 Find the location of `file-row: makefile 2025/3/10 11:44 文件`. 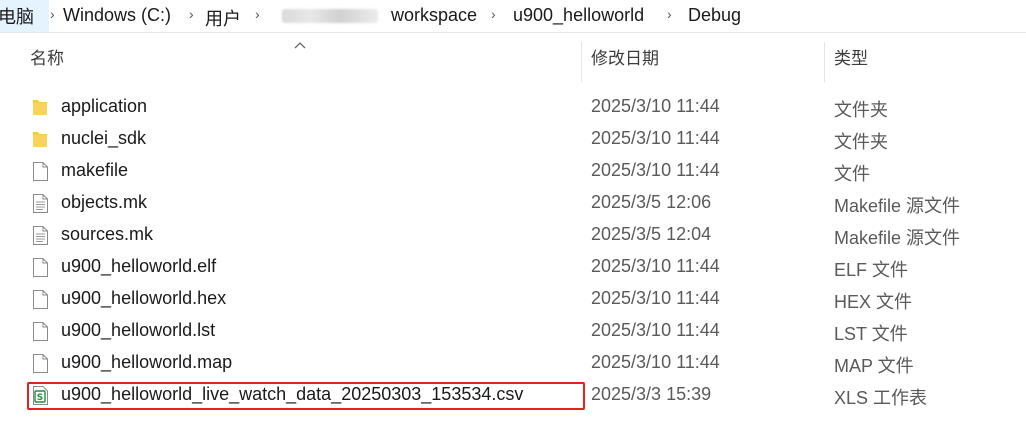

file-row: makefile 2025/3/10 11:44 文件 is located at coordinates (526, 171).